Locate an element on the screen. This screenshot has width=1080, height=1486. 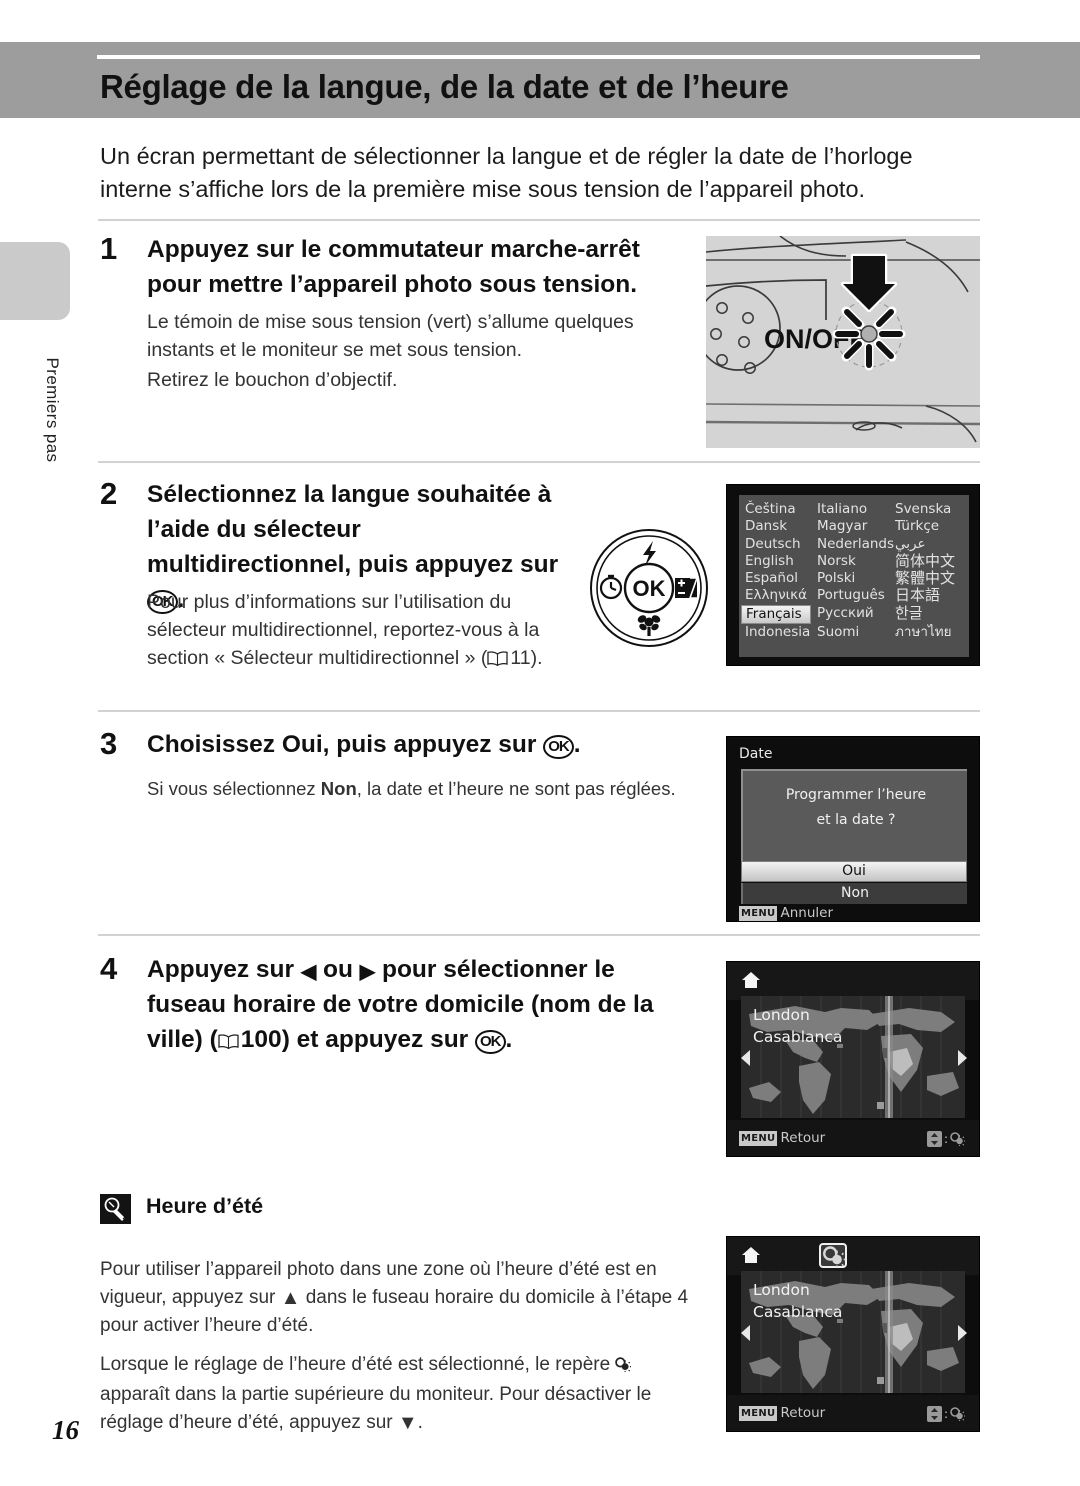
step-2-number: 2 is located at coordinates (109, 493).